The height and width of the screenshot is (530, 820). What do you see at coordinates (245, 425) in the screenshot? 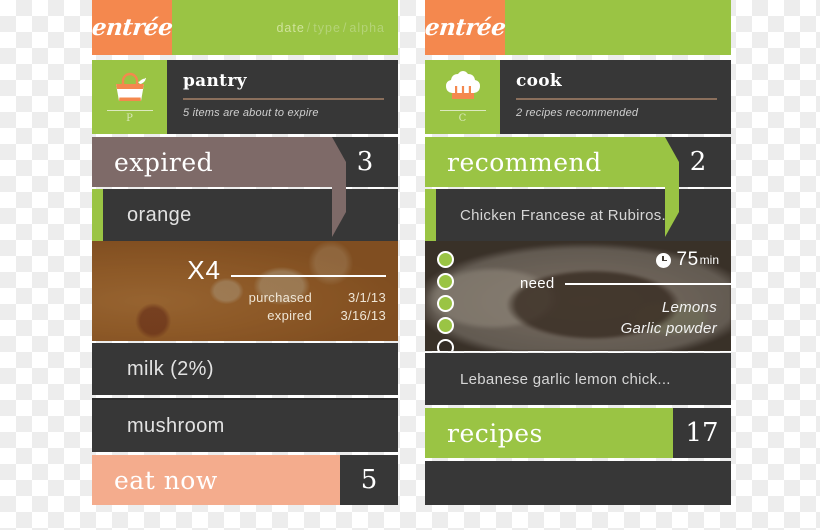
I see `list-item-mushroom: mushroom` at bounding box center [245, 425].